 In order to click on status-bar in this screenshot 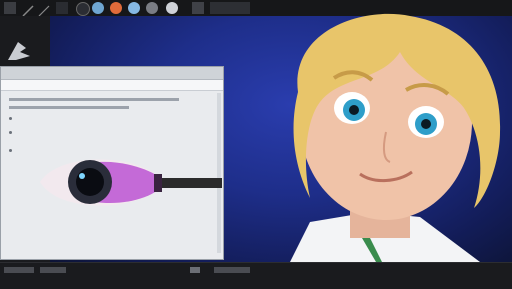, I will do `click(256, 275)`.